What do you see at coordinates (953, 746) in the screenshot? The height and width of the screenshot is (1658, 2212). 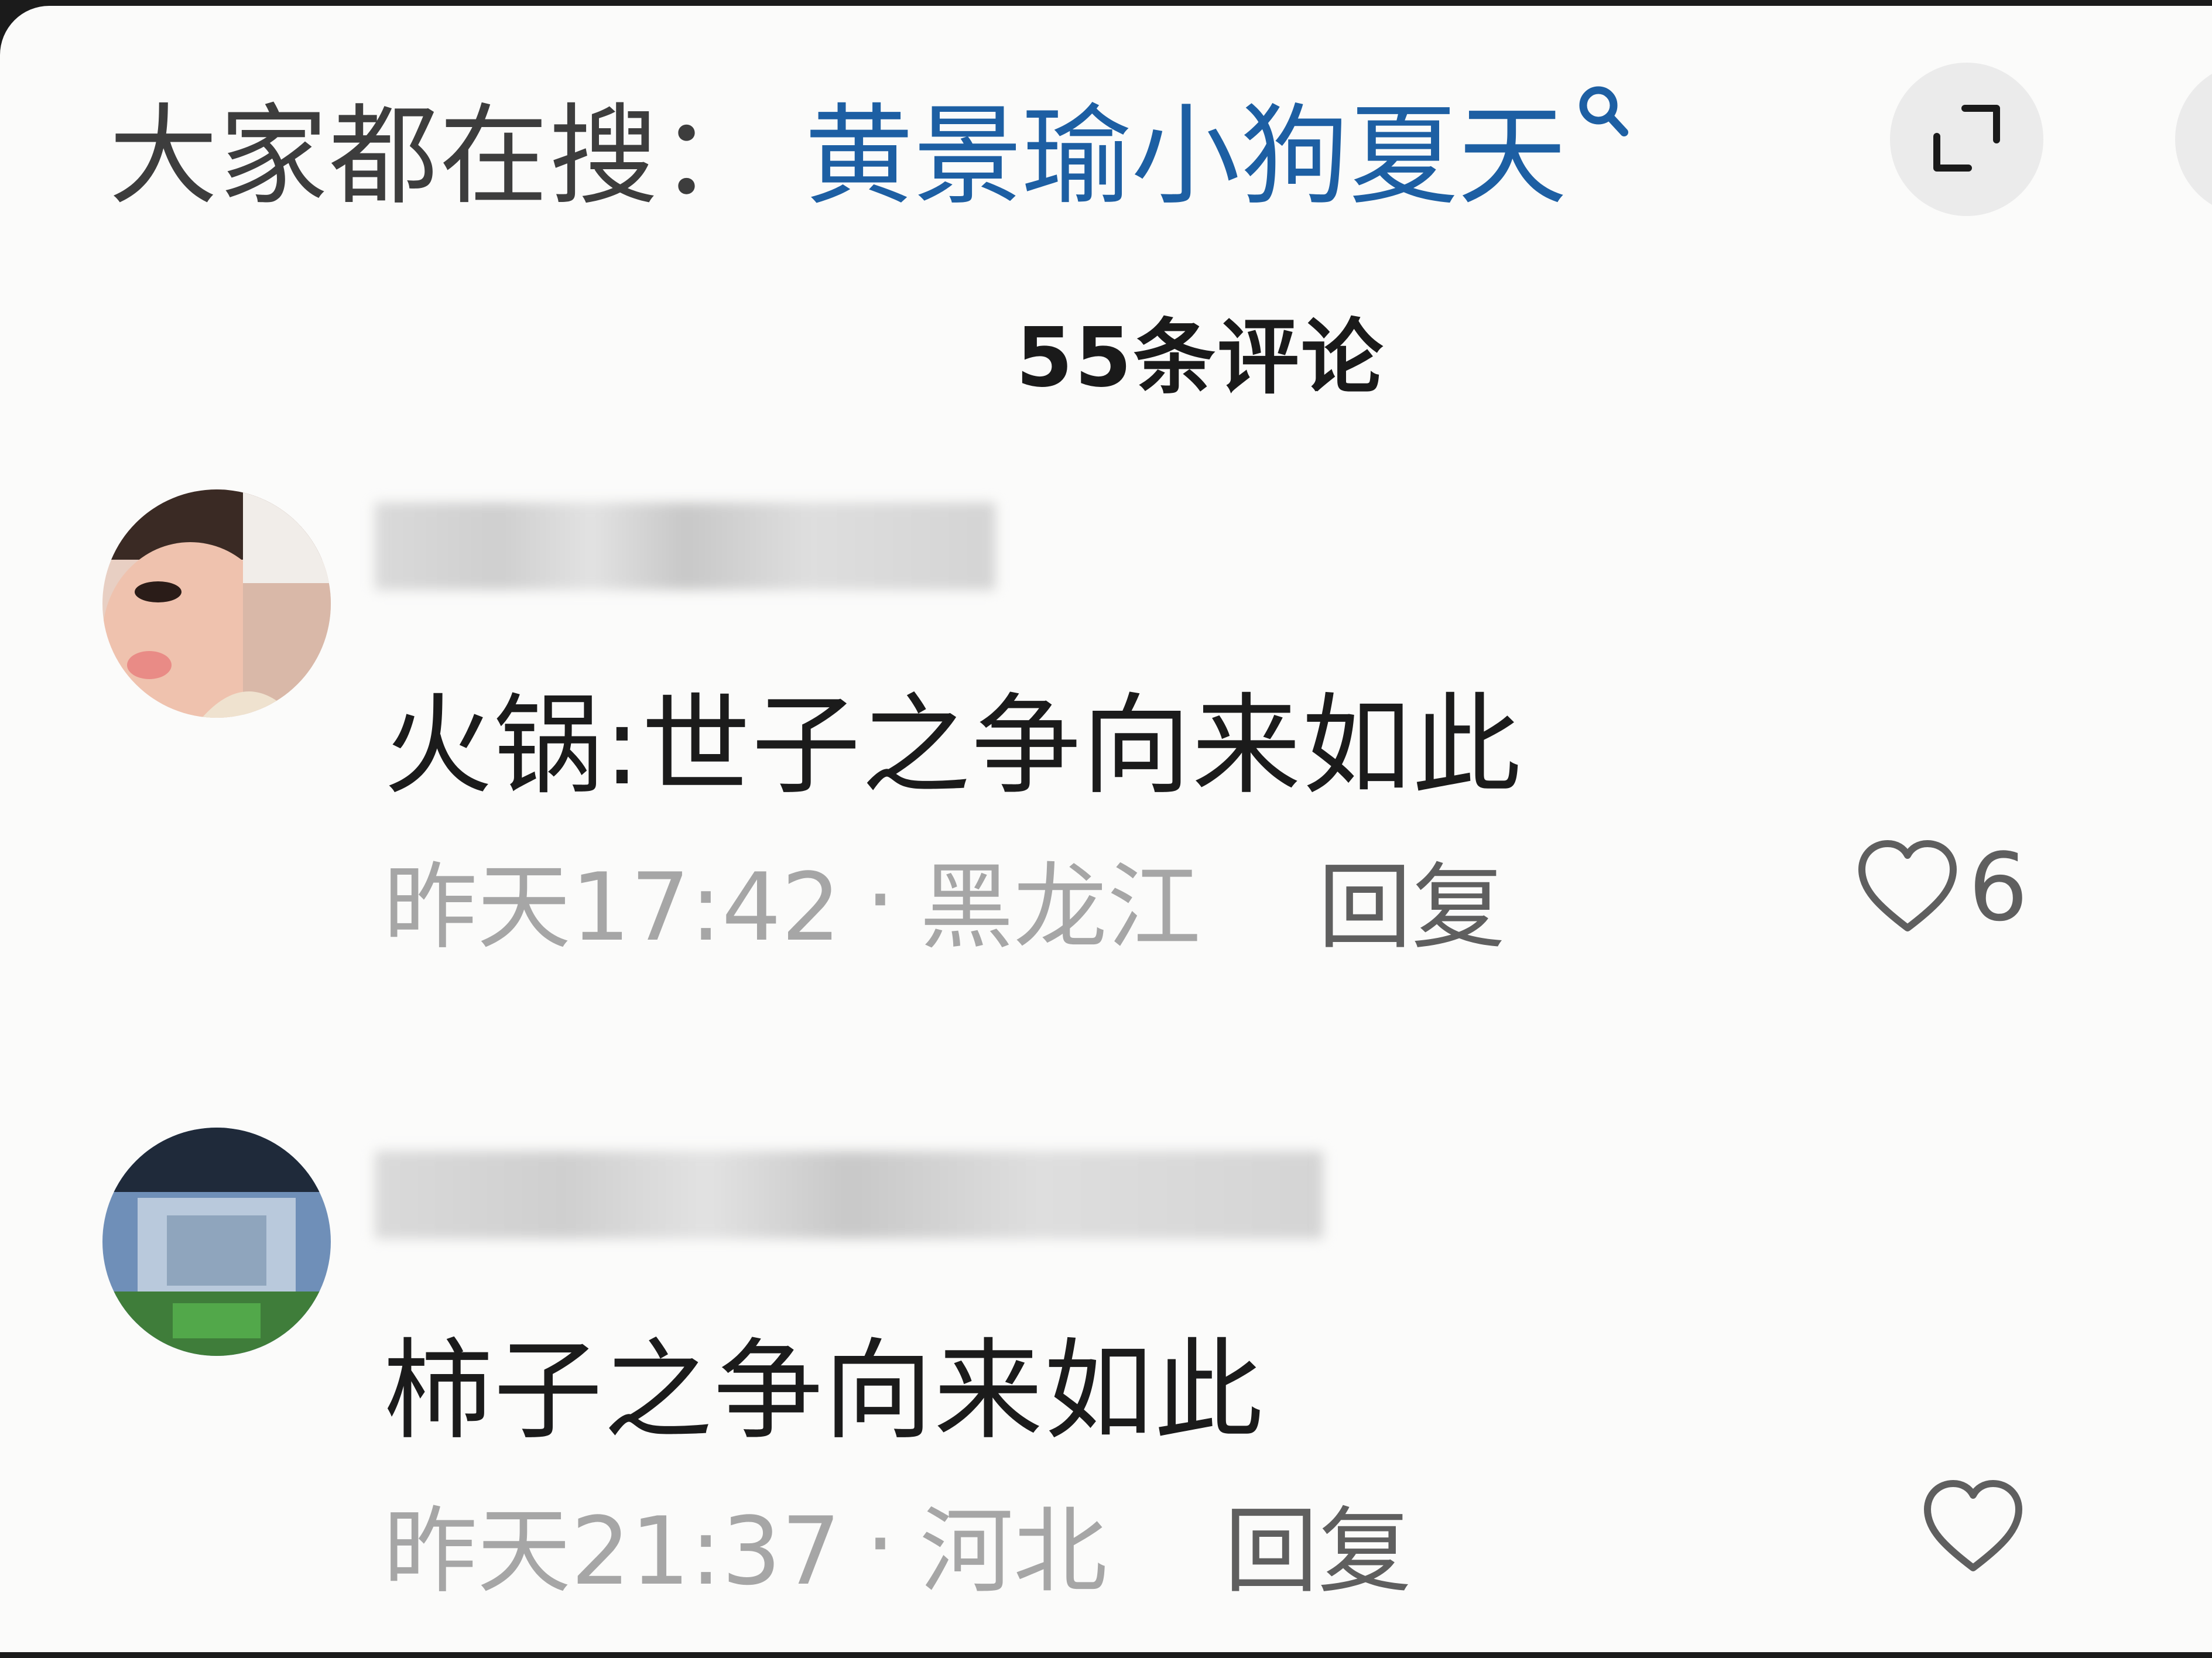 I see `comment-text: 火锅:世子之争向来如此` at bounding box center [953, 746].